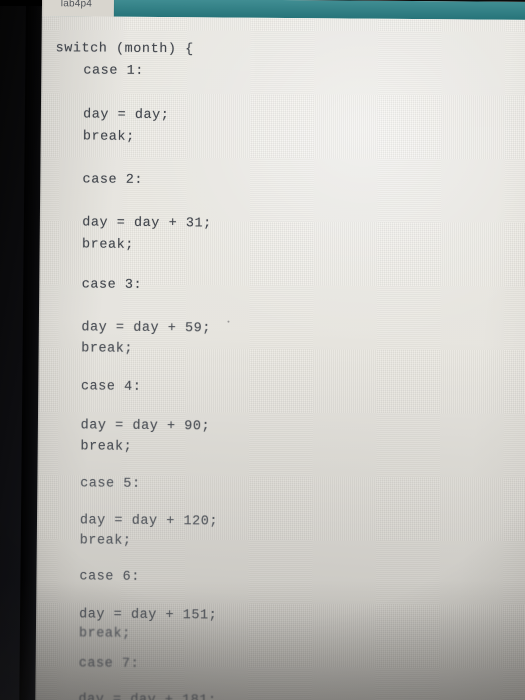  I want to click on code-line: case 2:, so click(113, 180).